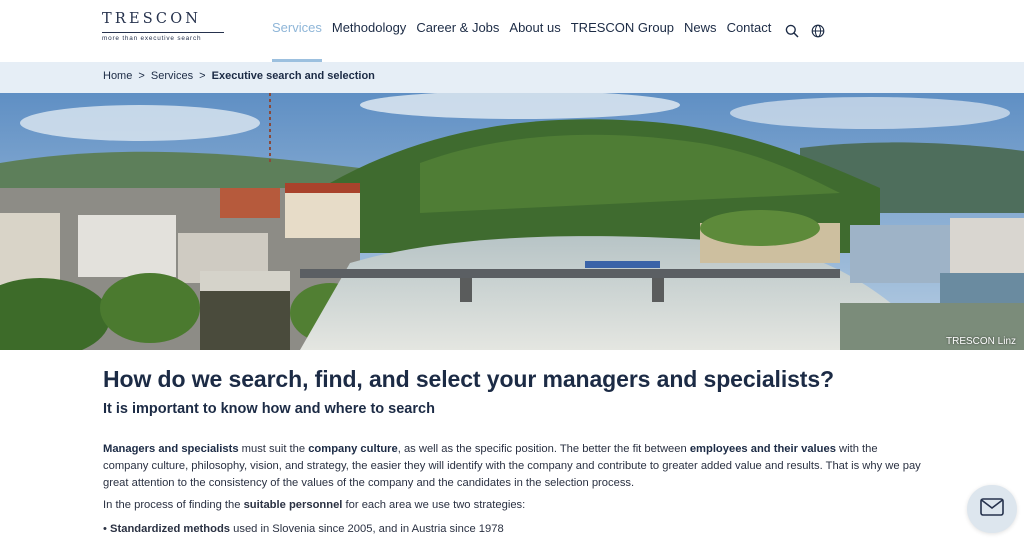 This screenshot has width=1024, height=544. I want to click on logo-wordmark: TRESCON, so click(152, 19).